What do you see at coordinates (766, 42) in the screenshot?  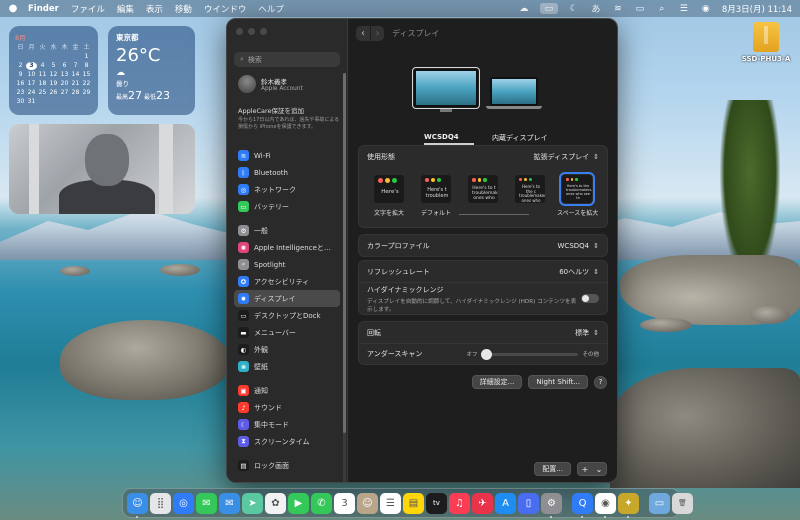 I see `external-drive: SSD-PHU3-A` at bounding box center [766, 42].